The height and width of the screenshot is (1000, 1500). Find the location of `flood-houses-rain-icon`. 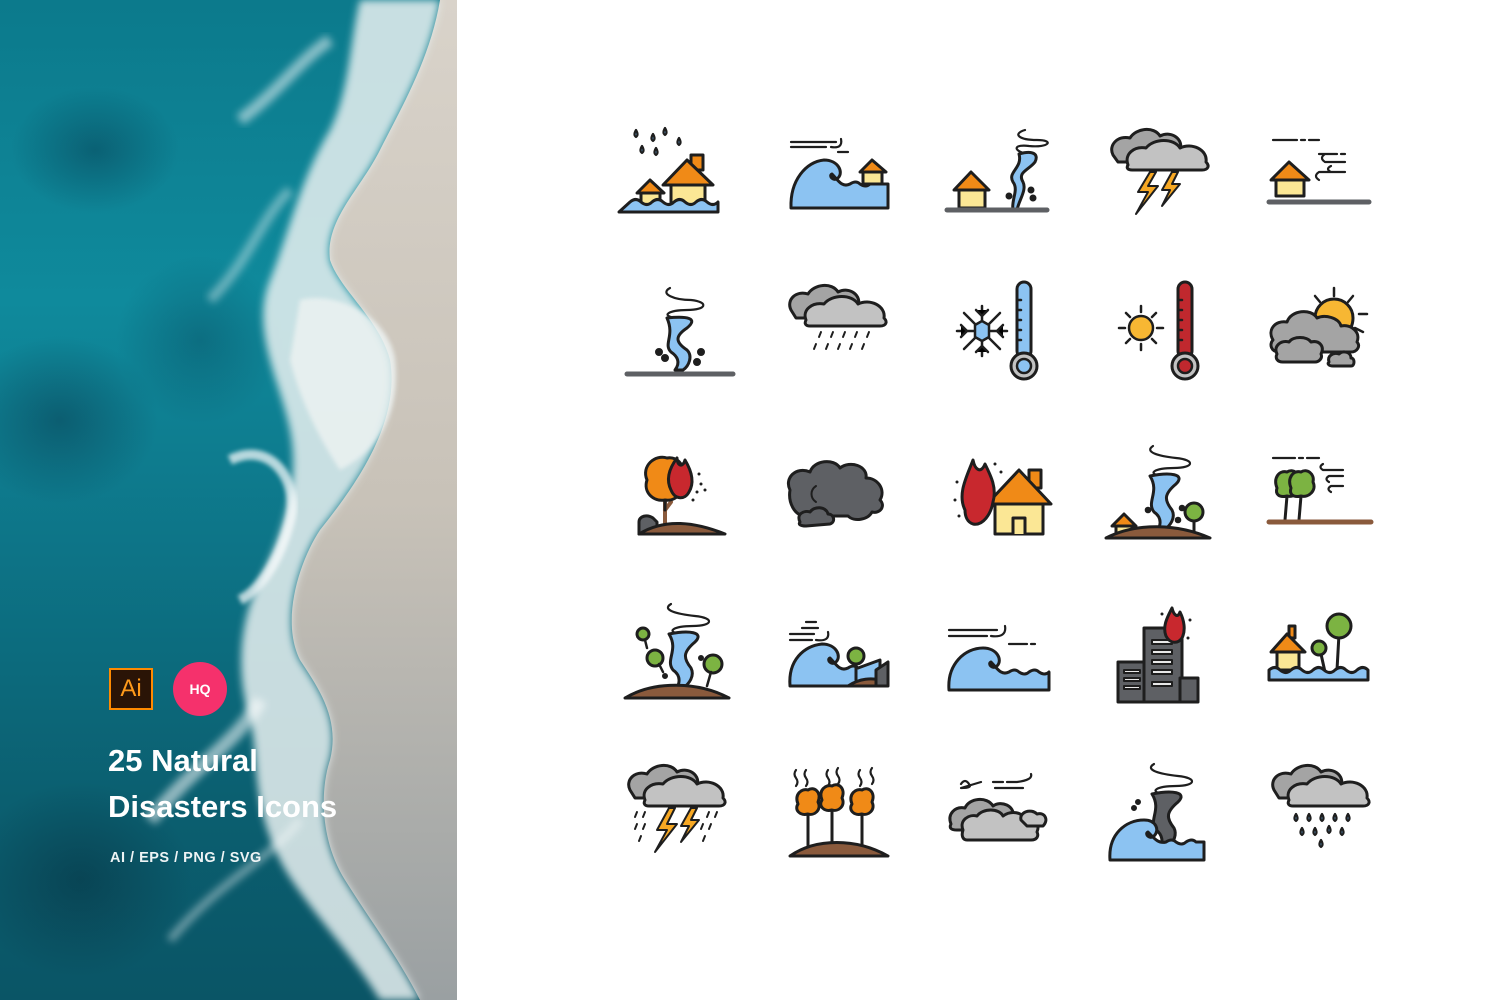

flood-houses-rain-icon is located at coordinates (680, 175).